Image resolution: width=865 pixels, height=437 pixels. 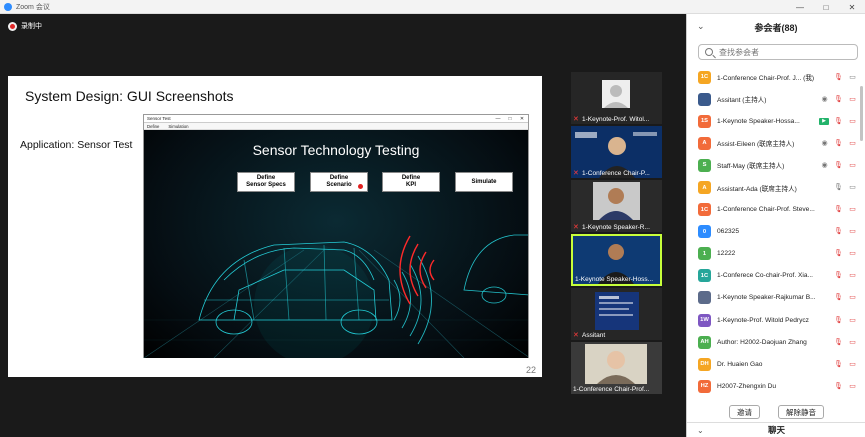 What do you see at coordinates (762, 342) in the screenshot?
I see `participant-name: Author: H2002-Daojuan Zhang` at bounding box center [762, 342].